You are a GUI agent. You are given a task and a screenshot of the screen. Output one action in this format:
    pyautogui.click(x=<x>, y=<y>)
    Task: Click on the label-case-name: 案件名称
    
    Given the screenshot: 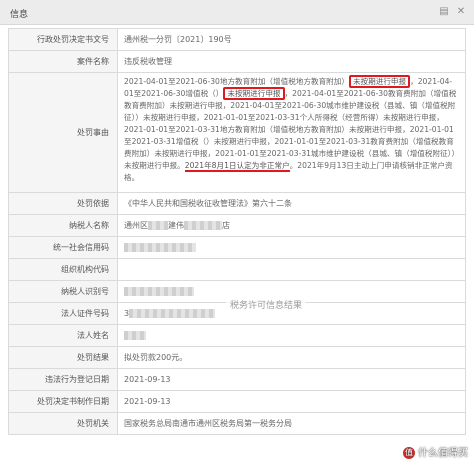 What is the action you would take?
    pyautogui.click(x=63, y=61)
    